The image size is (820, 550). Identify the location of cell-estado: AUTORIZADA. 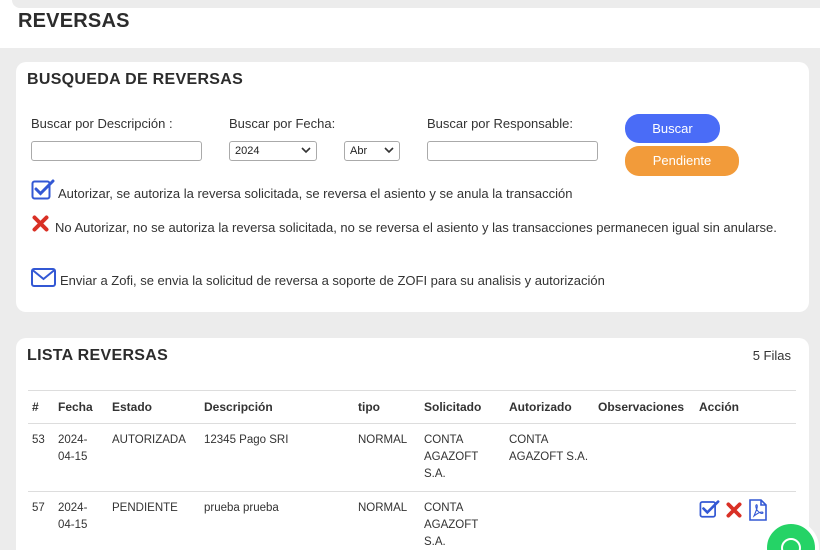
(154, 457).